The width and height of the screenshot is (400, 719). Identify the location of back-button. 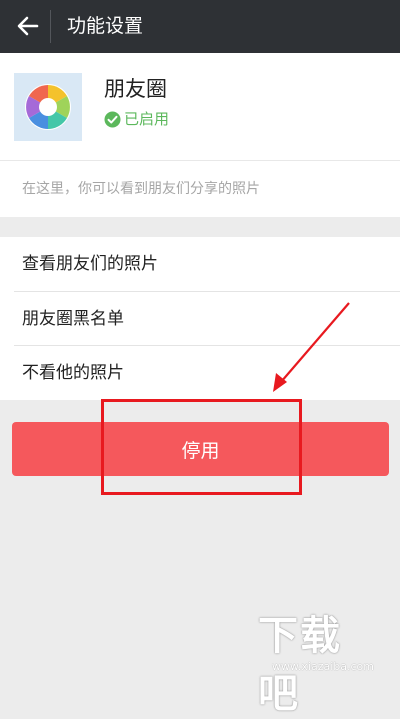
(28, 26).